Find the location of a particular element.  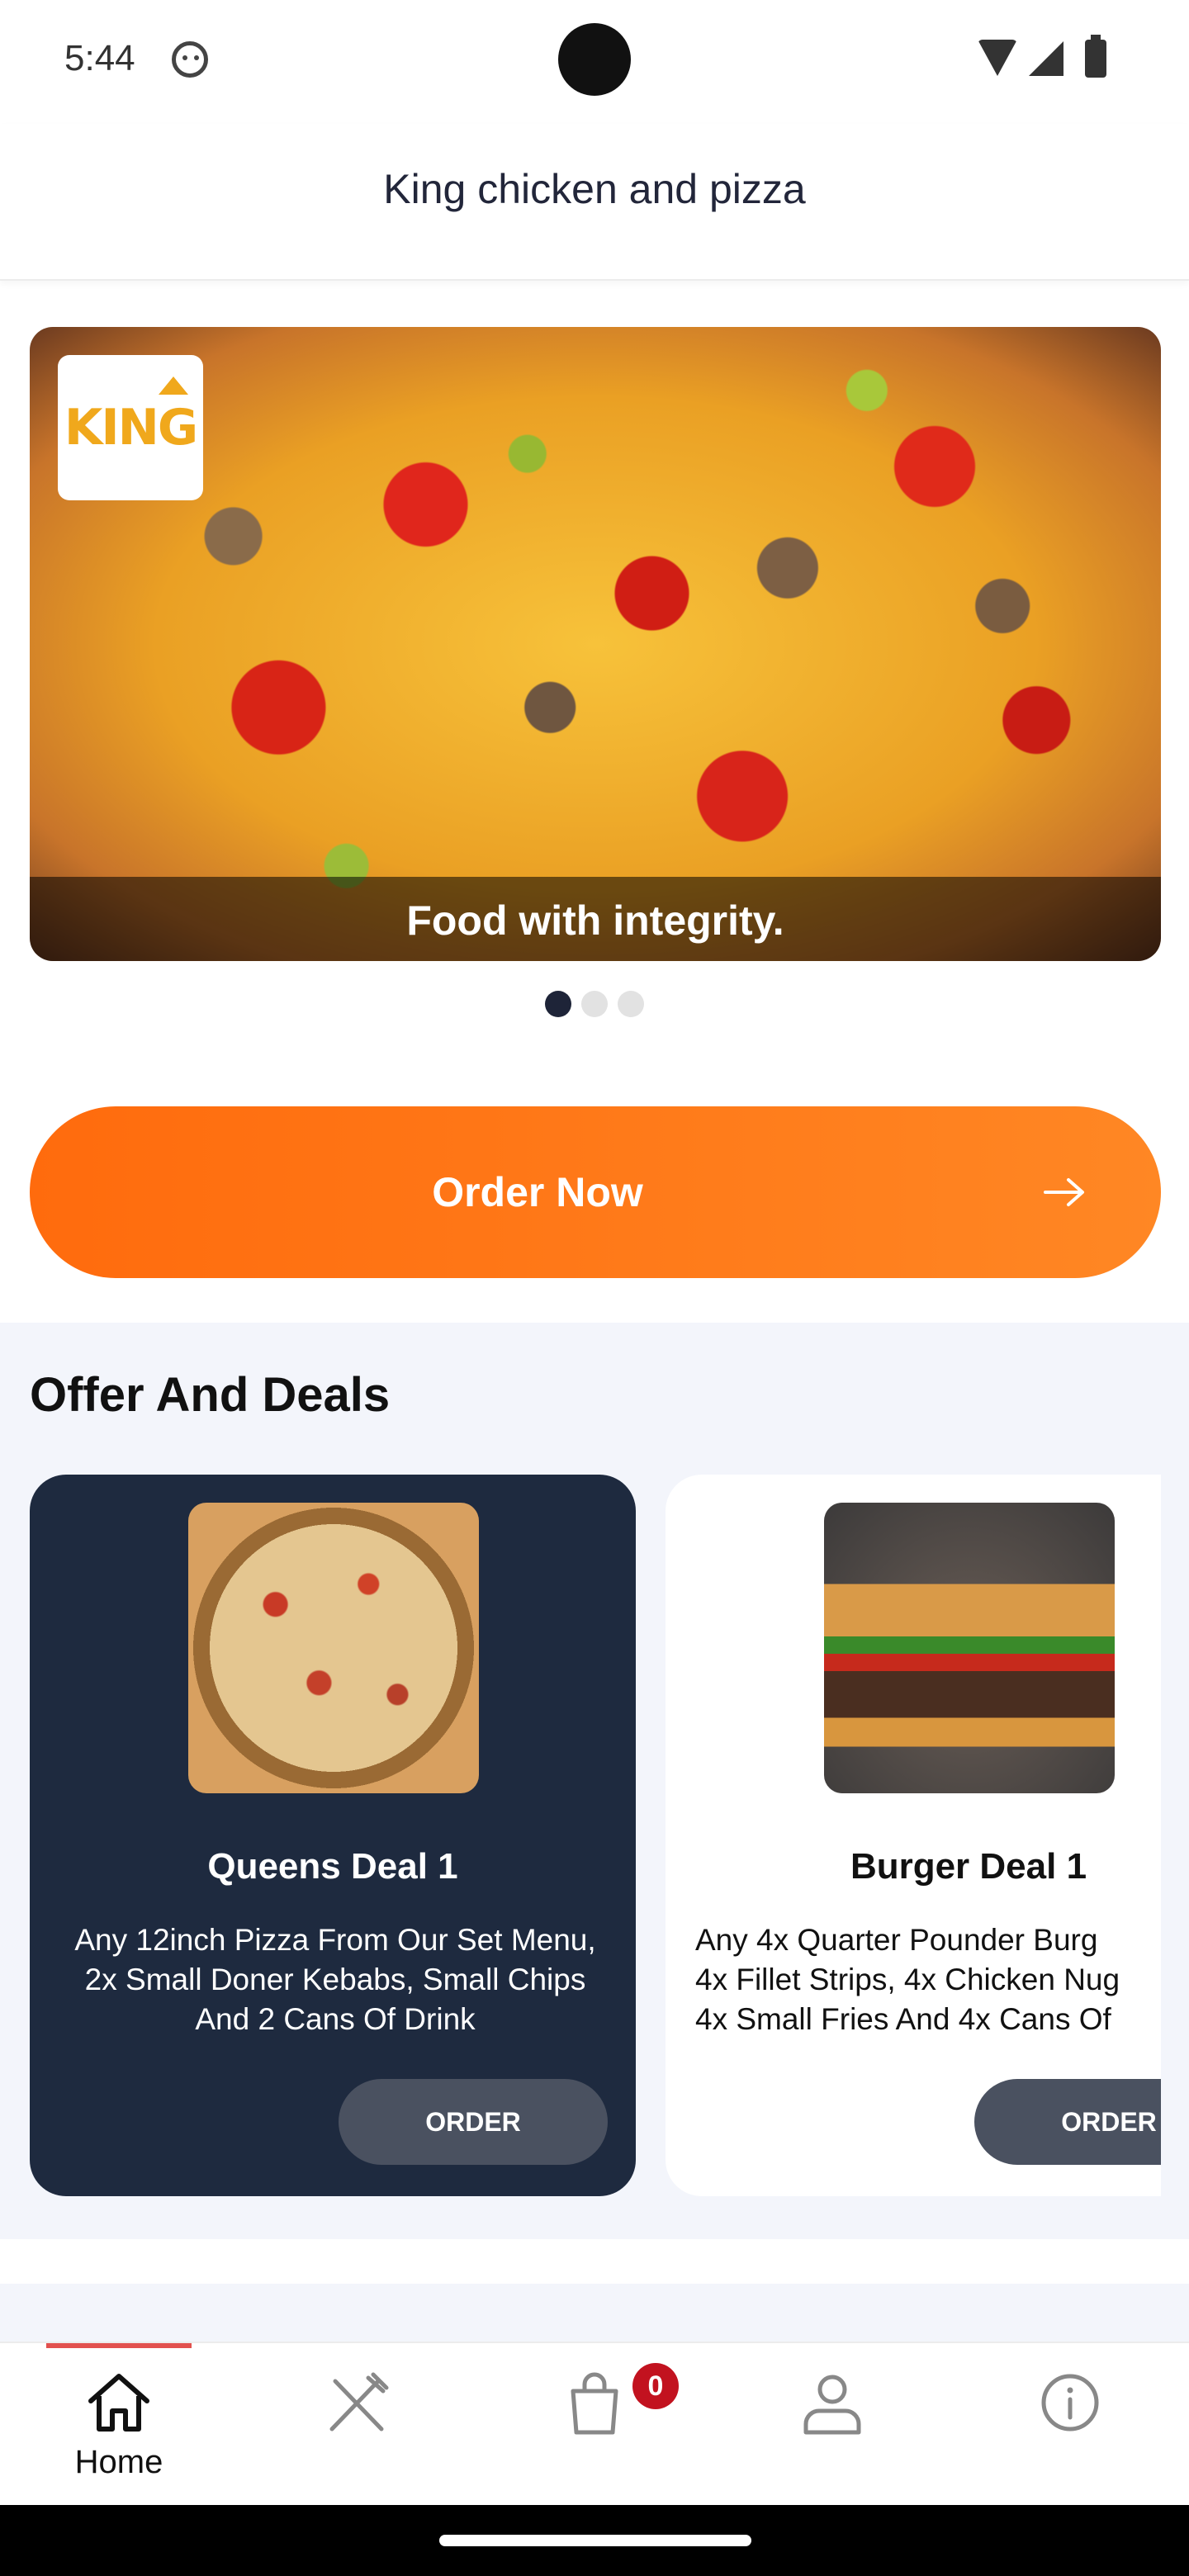

nav-item-home: Home is located at coordinates (119, 2423).